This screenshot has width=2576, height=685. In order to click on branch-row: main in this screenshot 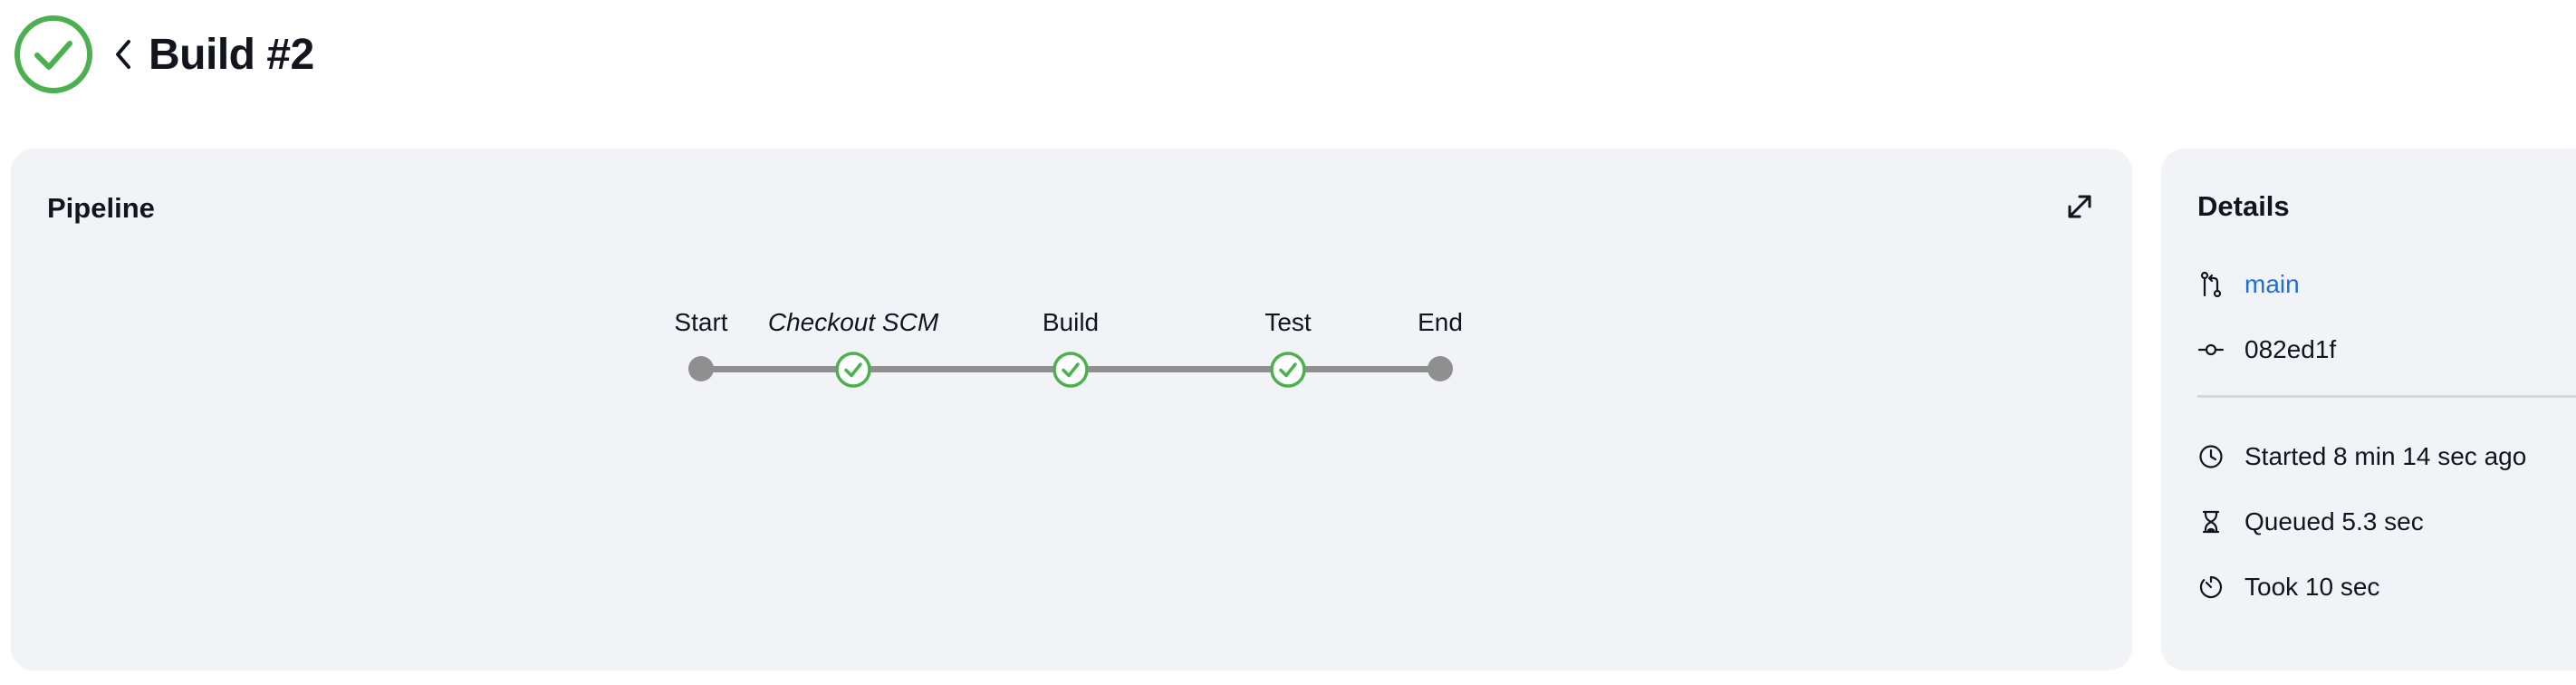, I will do `click(2248, 284)`.